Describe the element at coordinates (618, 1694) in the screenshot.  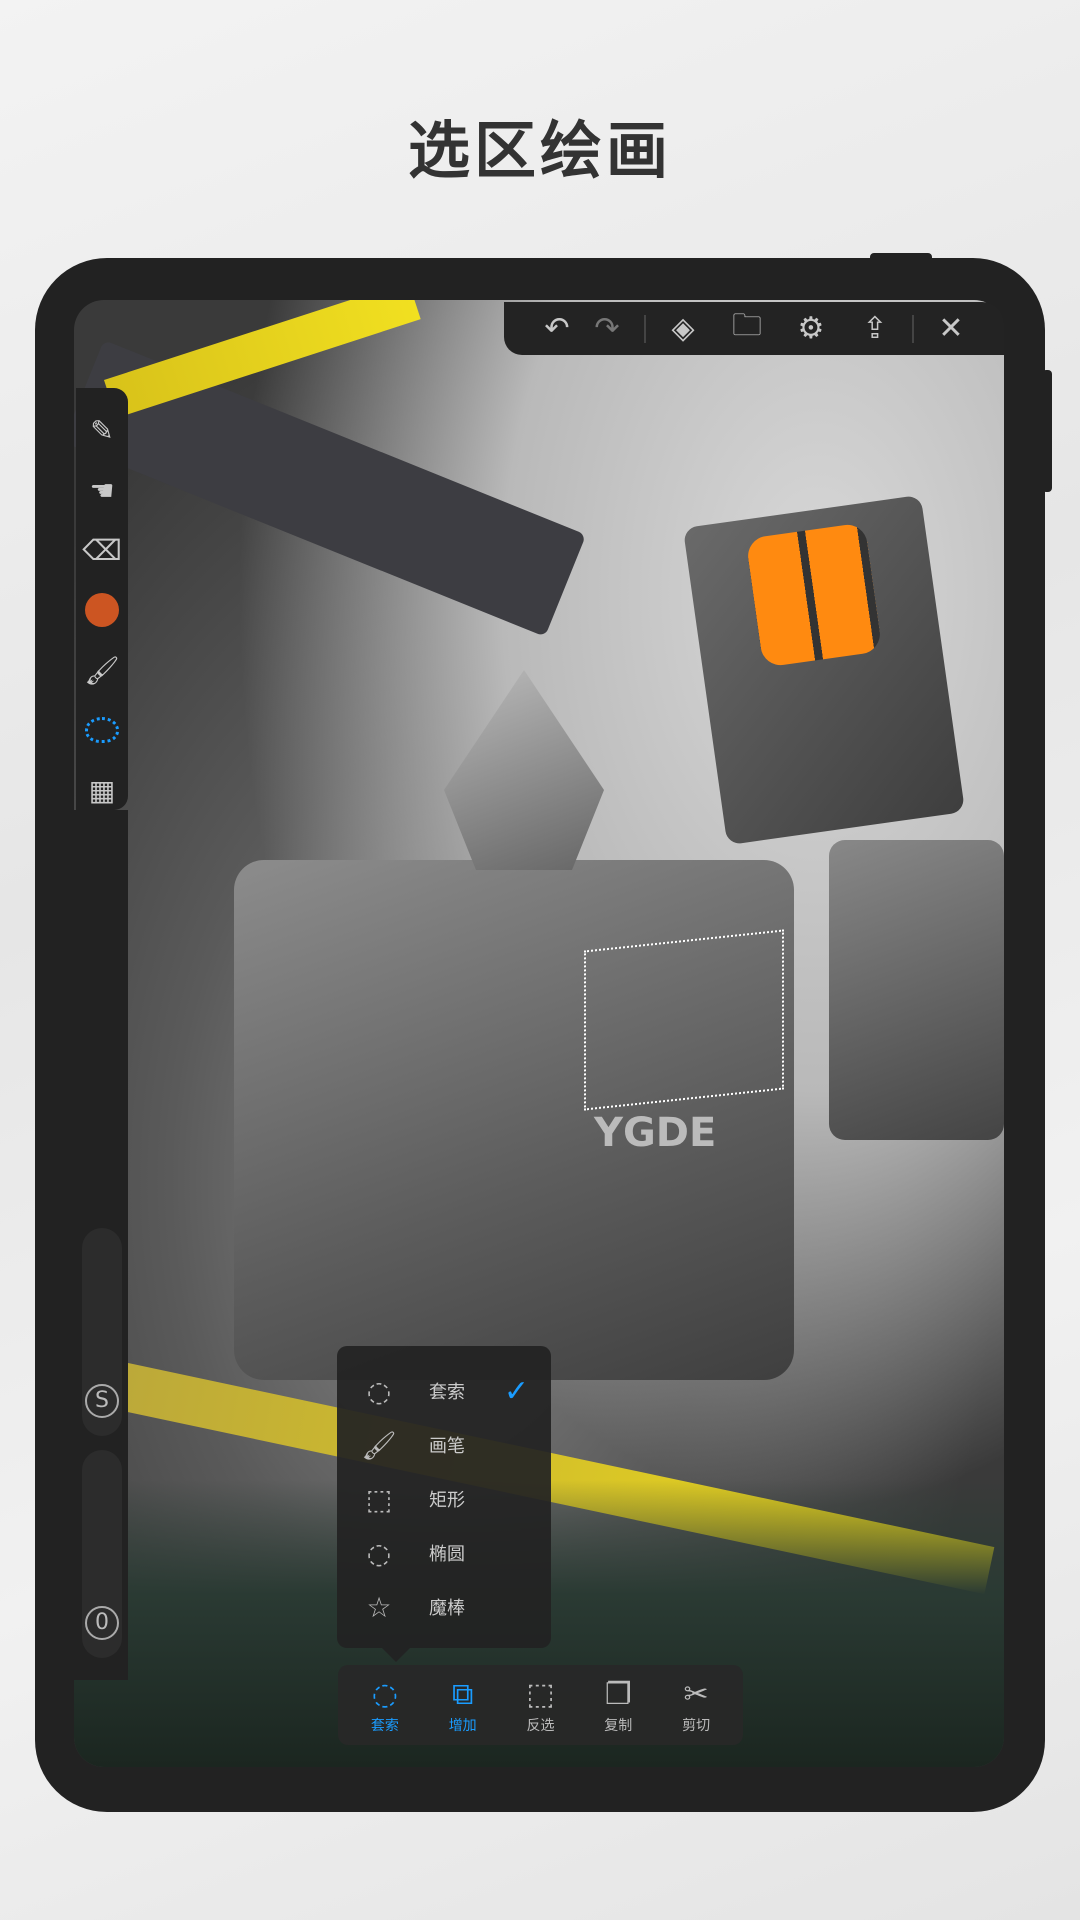
I see `copy-icon: ❐` at that location.